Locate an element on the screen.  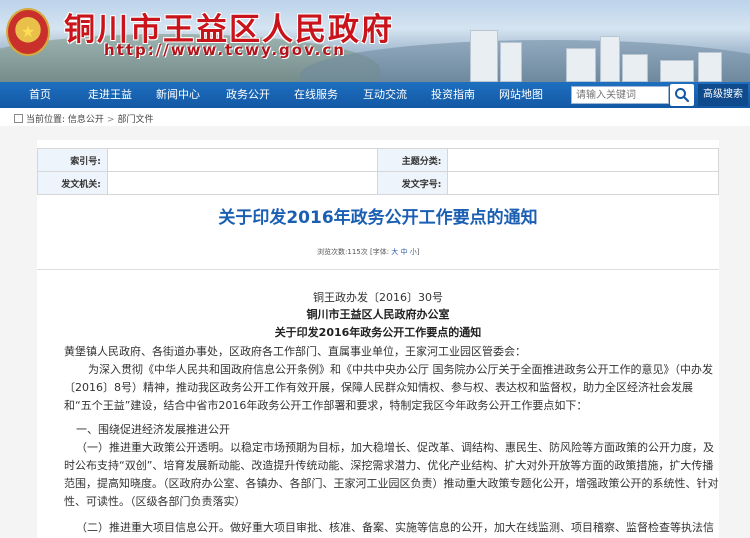
nav-item-about: 走进王益 is located at coordinates (110, 95).